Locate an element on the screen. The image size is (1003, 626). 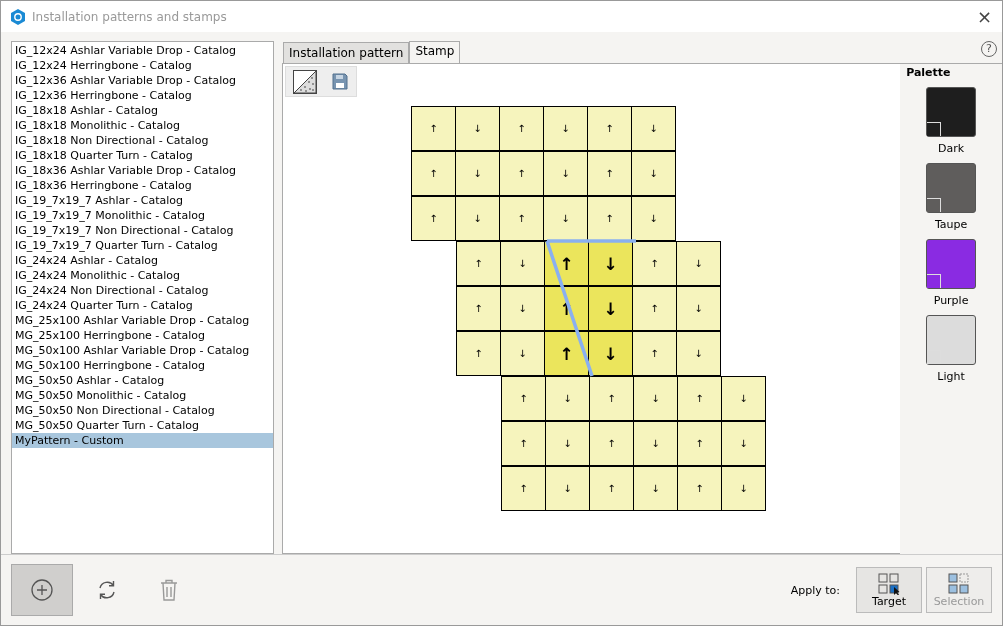
pattern-item: MyPattern - Custom is located at coordinates (142, 440).